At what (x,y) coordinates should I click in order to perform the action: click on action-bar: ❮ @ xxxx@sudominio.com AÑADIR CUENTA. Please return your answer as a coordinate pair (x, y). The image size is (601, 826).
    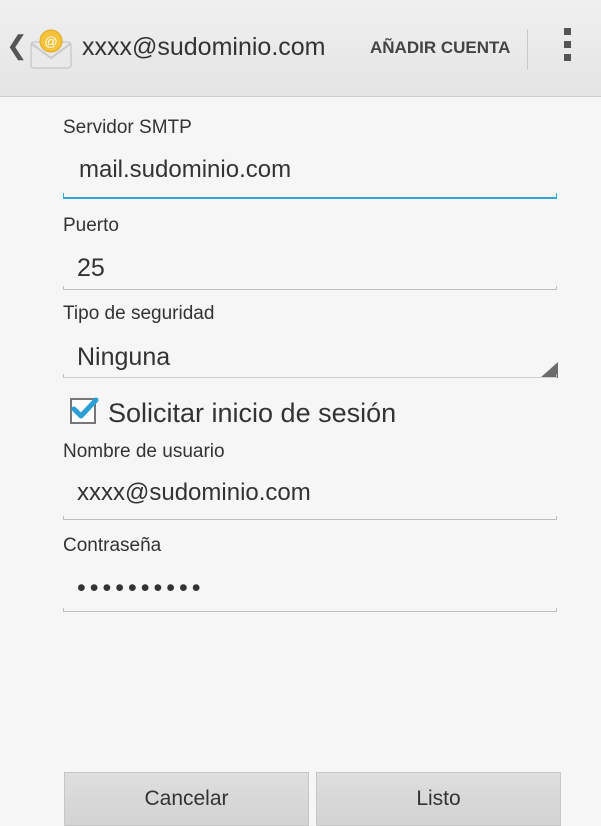
    Looking at the image, I should click on (300, 48).